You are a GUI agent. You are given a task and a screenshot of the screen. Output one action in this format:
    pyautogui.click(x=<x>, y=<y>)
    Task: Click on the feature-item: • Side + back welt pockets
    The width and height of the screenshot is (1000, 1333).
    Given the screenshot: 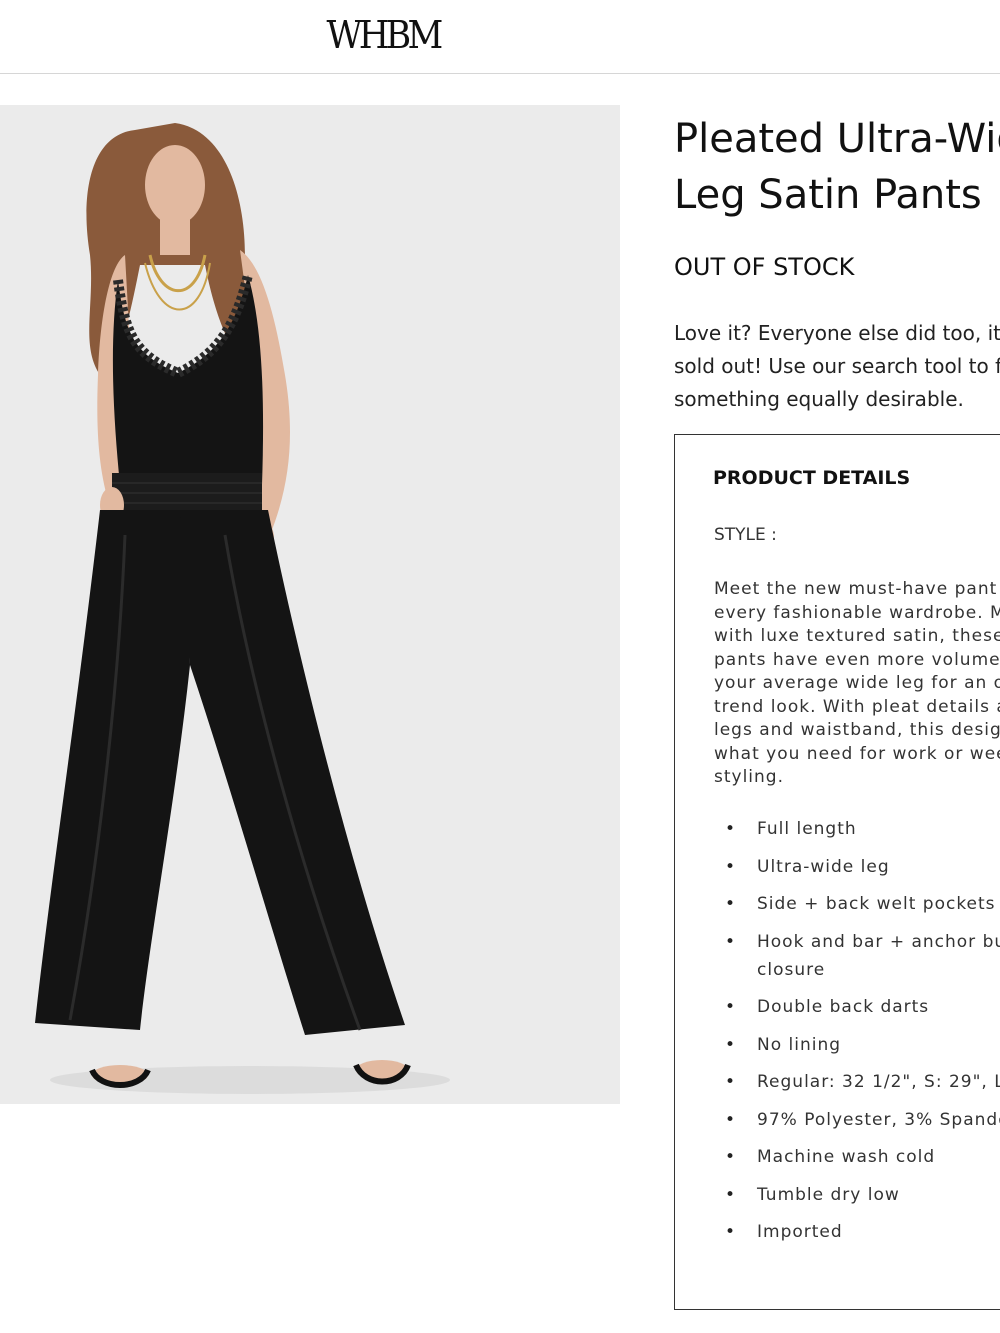 What is the action you would take?
    pyautogui.click(x=857, y=904)
    